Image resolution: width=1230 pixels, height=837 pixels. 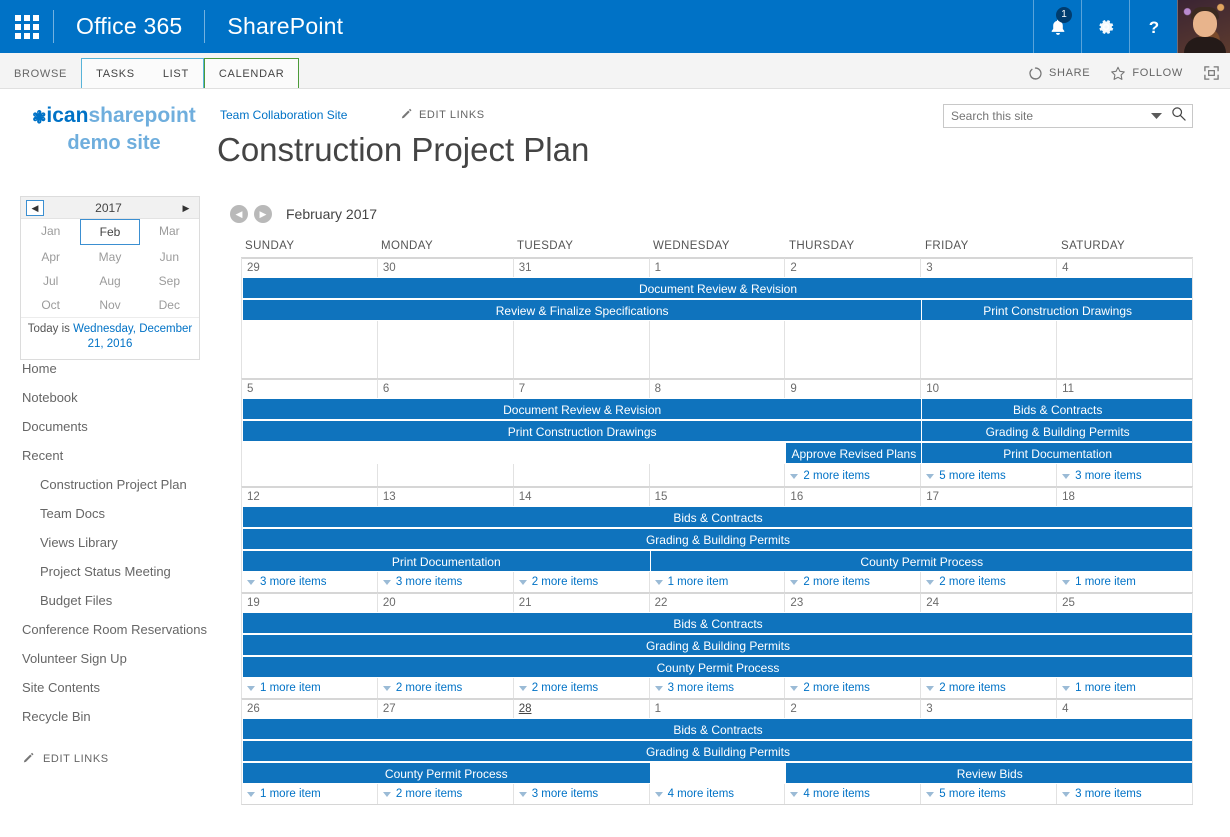 I want to click on day-number-cell: 5, so click(x=310, y=388).